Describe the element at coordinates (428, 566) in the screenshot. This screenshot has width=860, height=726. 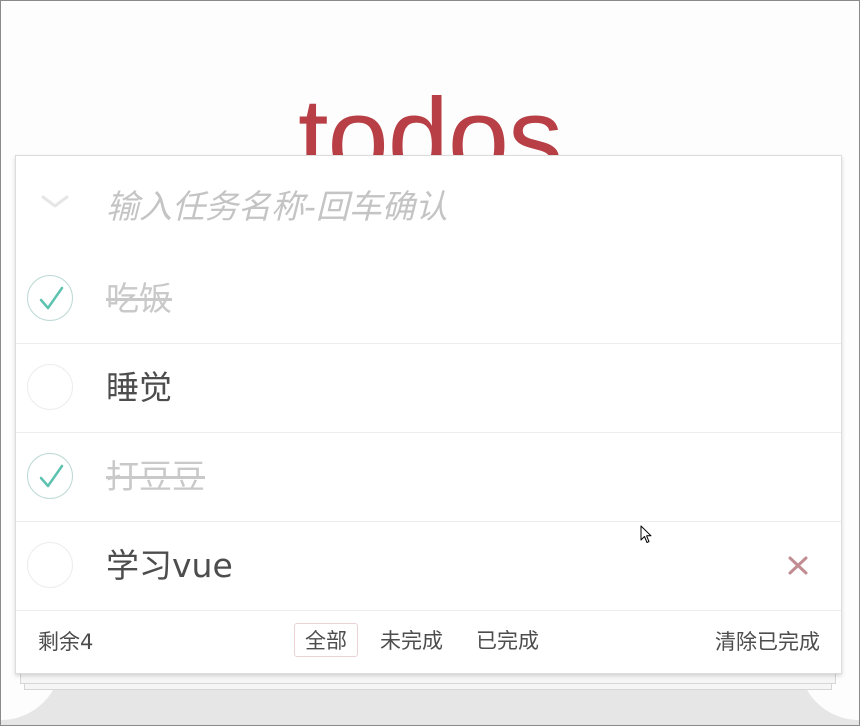
I see `todo-item: 学习vue` at that location.